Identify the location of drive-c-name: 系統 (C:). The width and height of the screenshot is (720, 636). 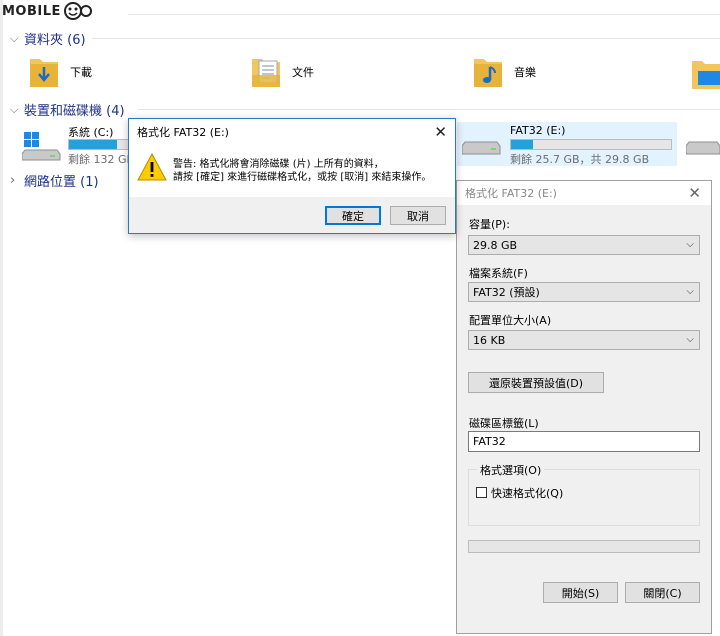
(91, 132).